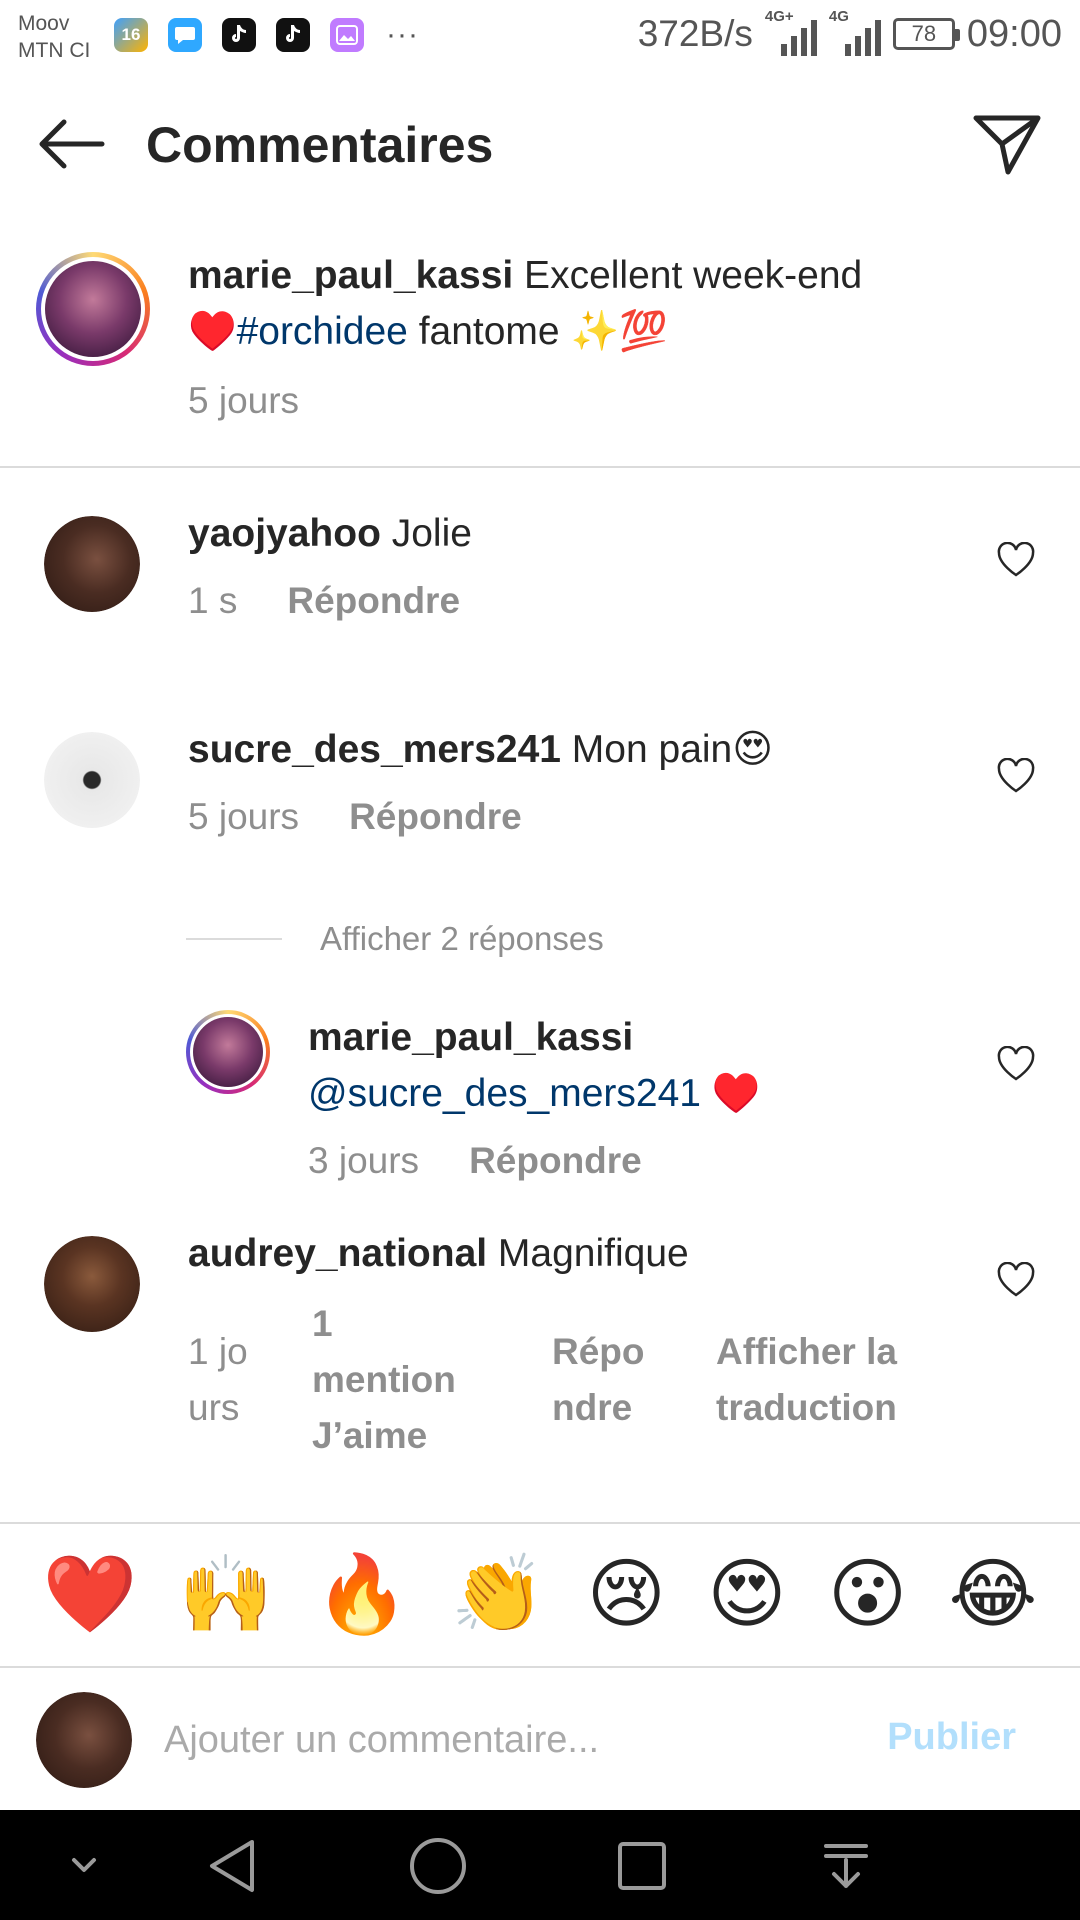  I want to click on comment-meta: 5 jours Répondre, so click(355, 817).